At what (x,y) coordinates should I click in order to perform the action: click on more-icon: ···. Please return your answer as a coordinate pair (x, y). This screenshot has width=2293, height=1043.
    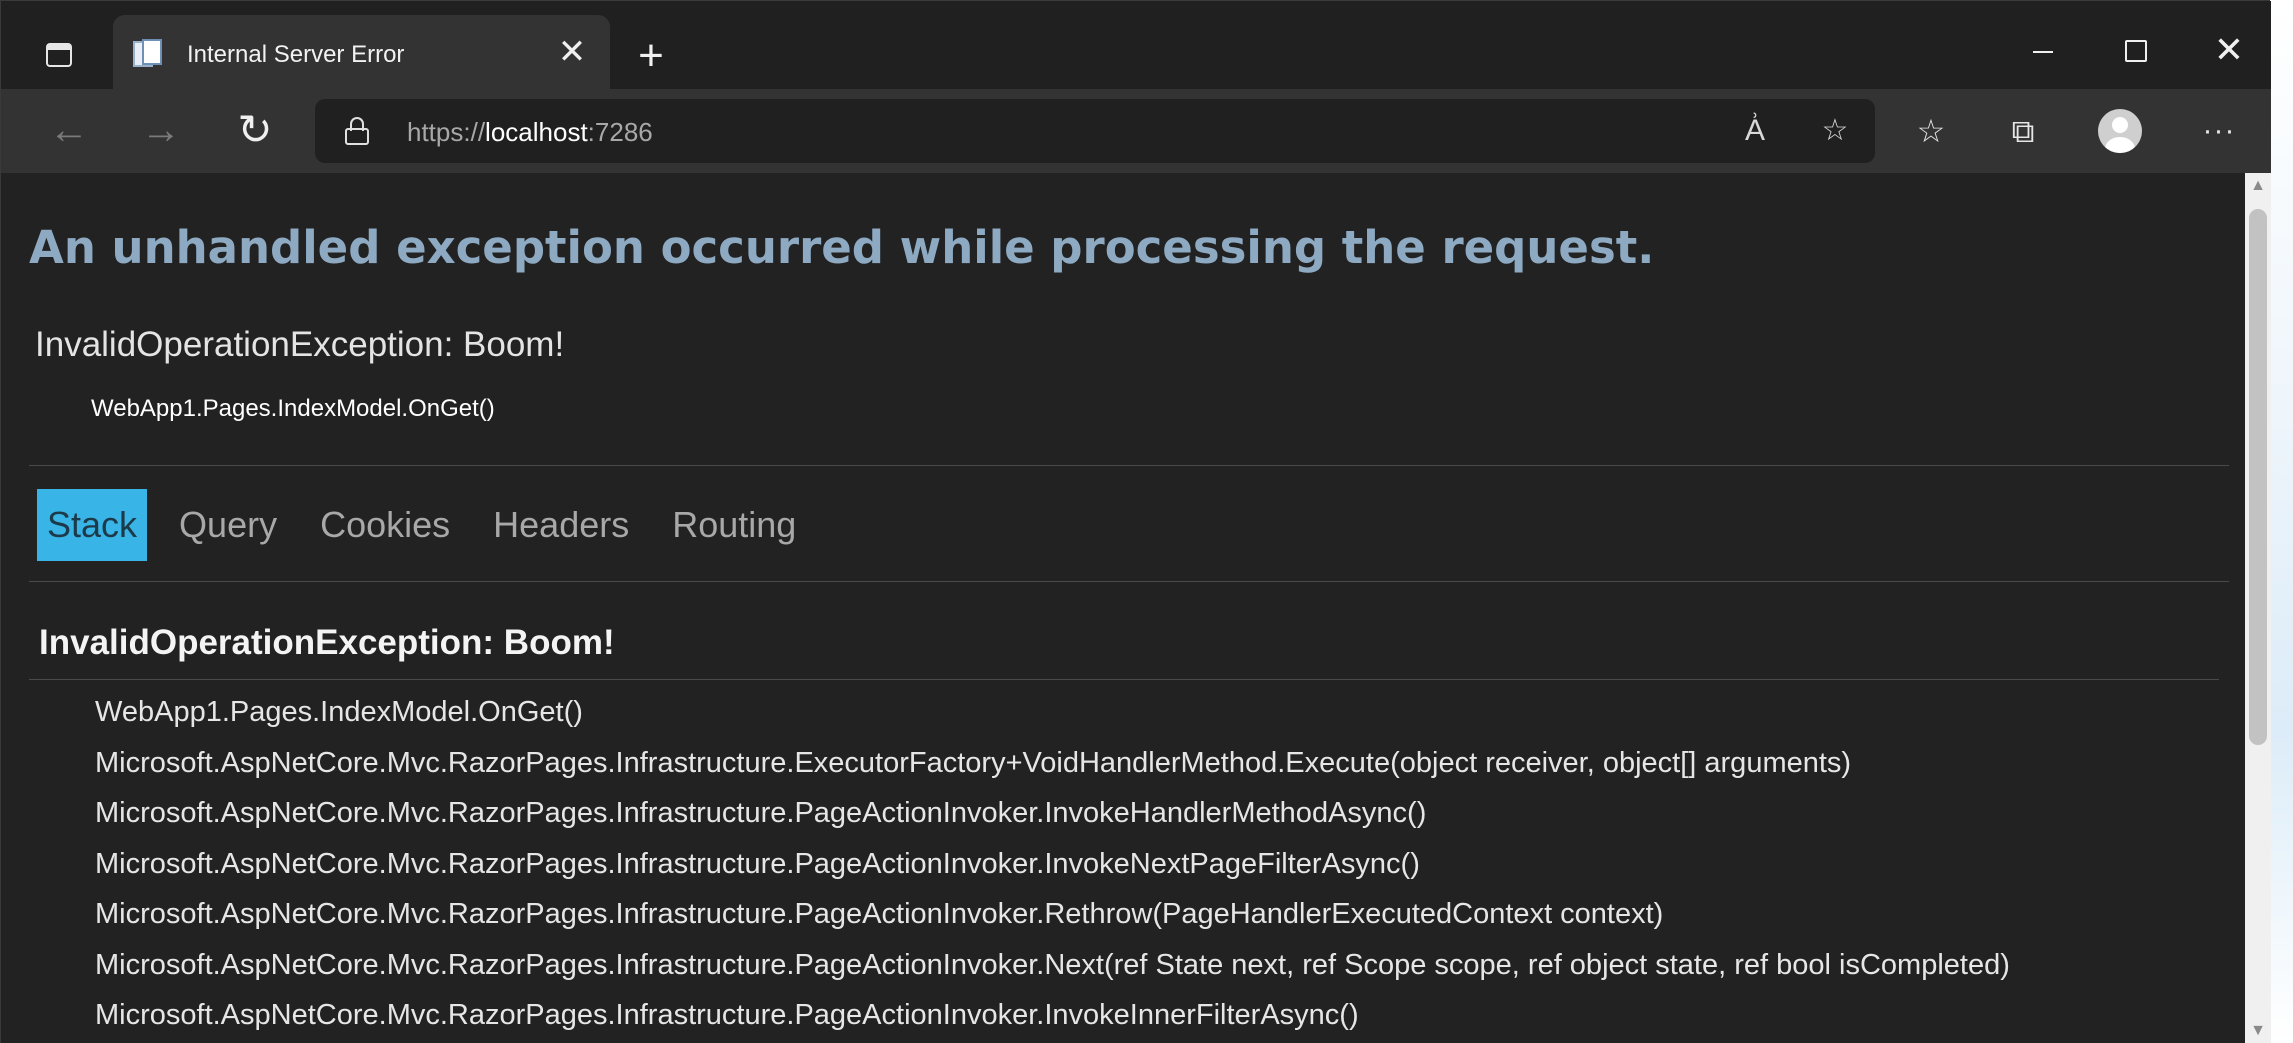
    Looking at the image, I should click on (2219, 131).